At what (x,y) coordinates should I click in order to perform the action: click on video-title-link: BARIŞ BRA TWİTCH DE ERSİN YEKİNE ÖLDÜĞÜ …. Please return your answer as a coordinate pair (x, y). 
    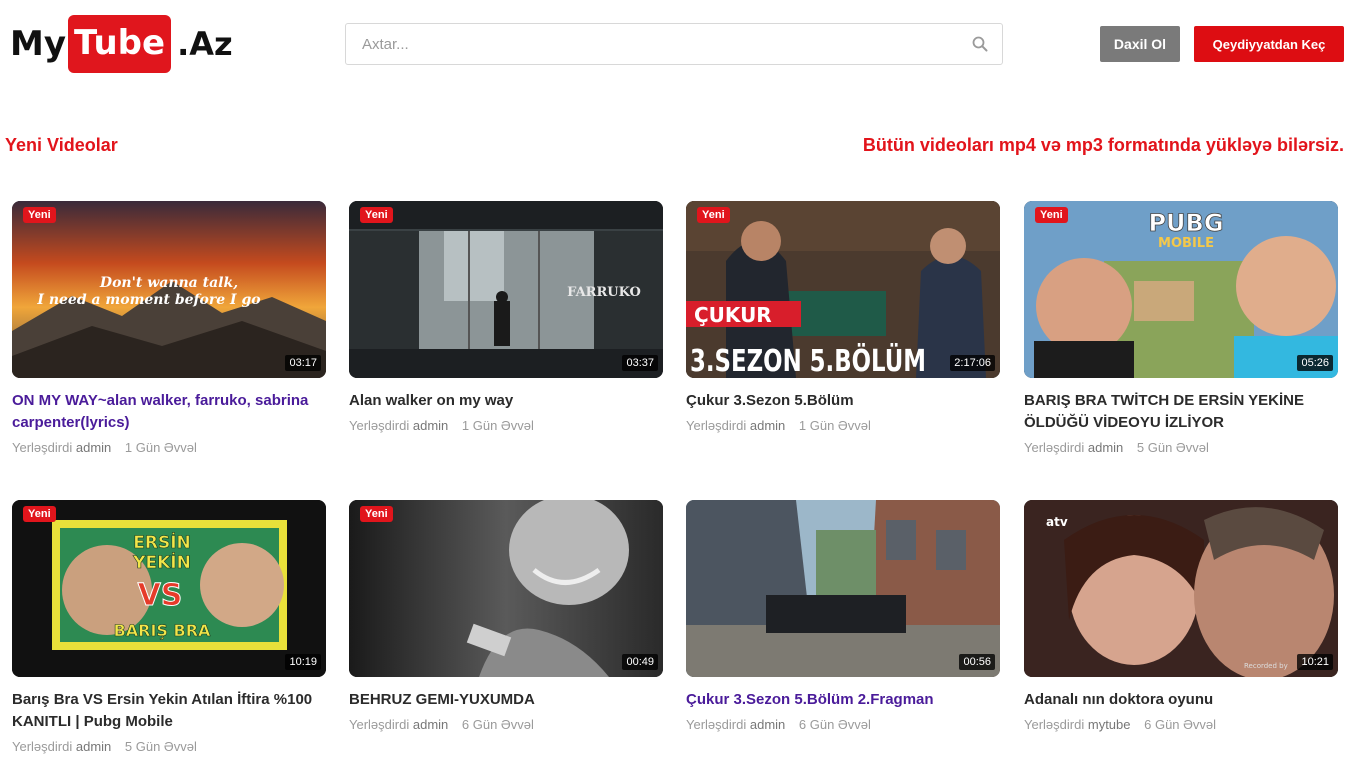
    Looking at the image, I should click on (1181, 412).